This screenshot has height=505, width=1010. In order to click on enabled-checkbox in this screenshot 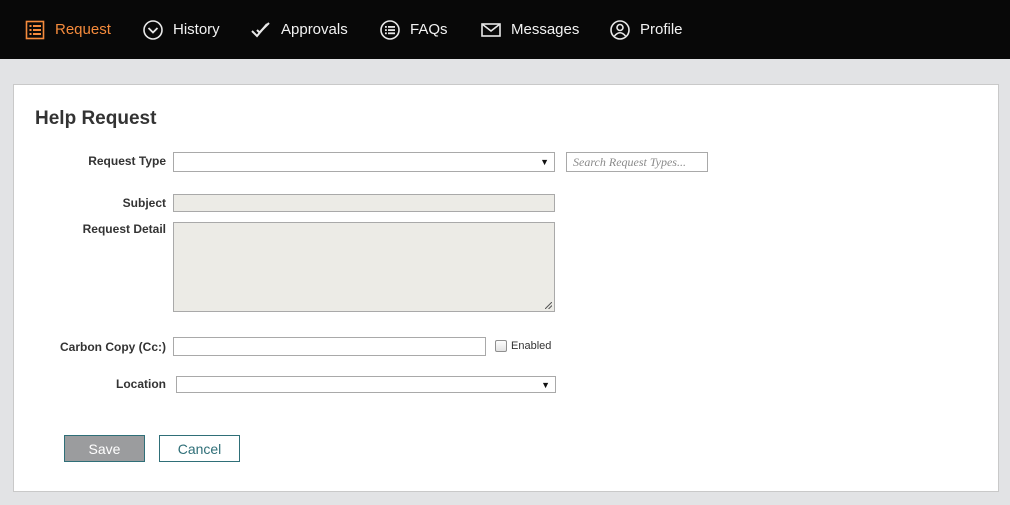, I will do `click(501, 346)`.